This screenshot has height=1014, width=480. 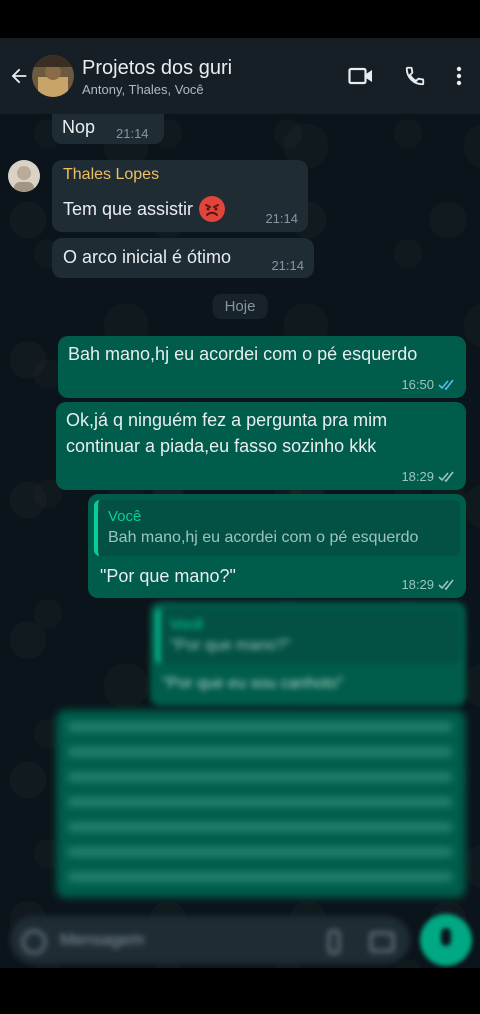 What do you see at coordinates (157, 67) in the screenshot?
I see `chat-title: Projetos dos guri` at bounding box center [157, 67].